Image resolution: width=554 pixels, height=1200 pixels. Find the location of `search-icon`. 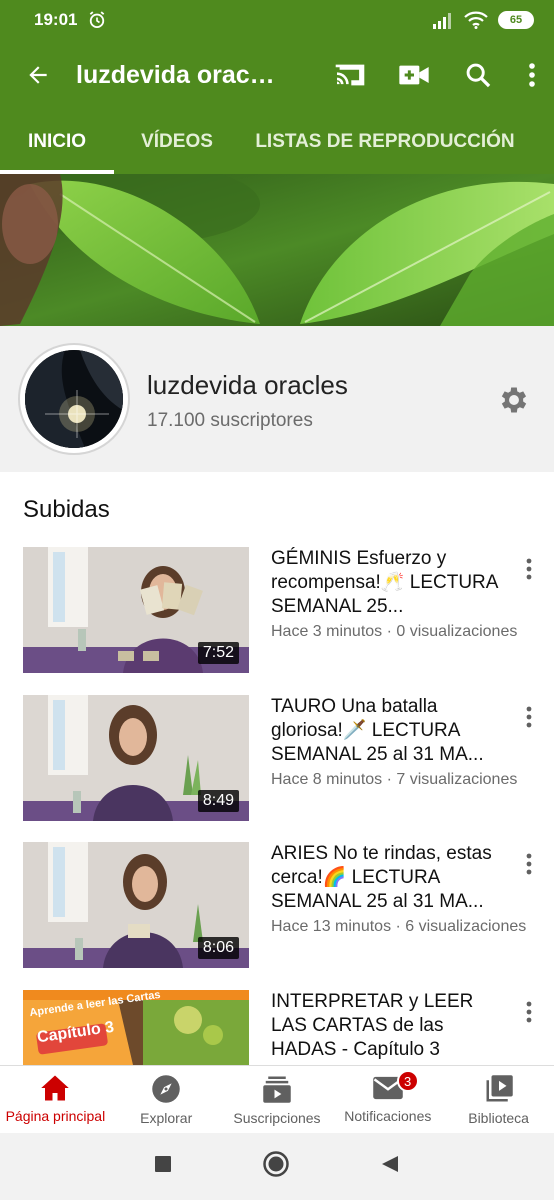

search-icon is located at coordinates (478, 75).